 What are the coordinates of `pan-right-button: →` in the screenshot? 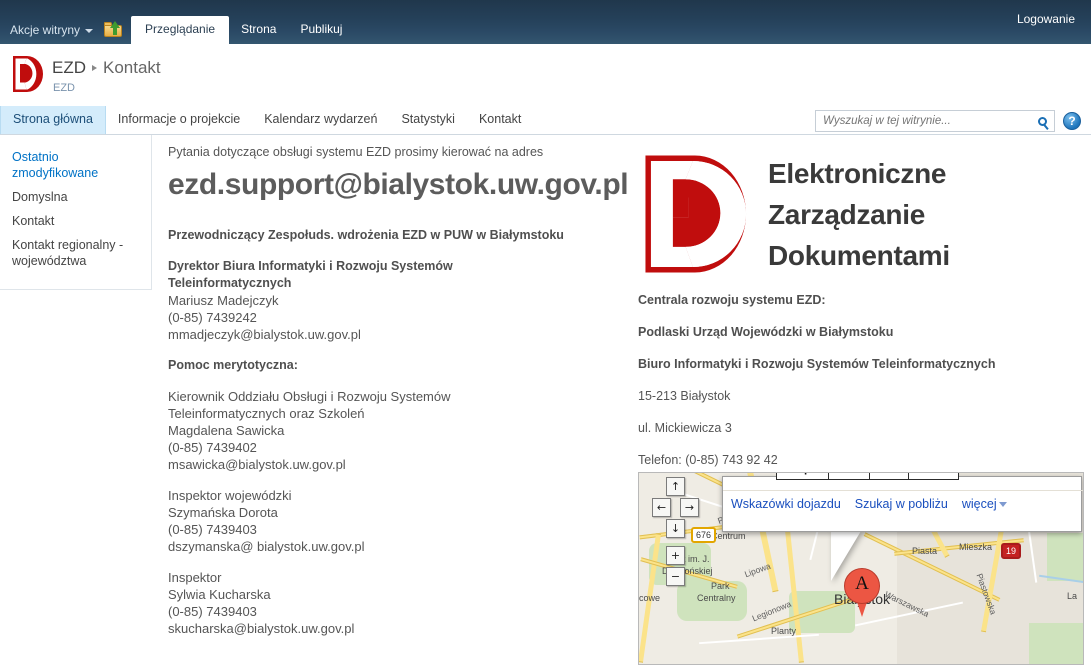 It's located at (689, 507).